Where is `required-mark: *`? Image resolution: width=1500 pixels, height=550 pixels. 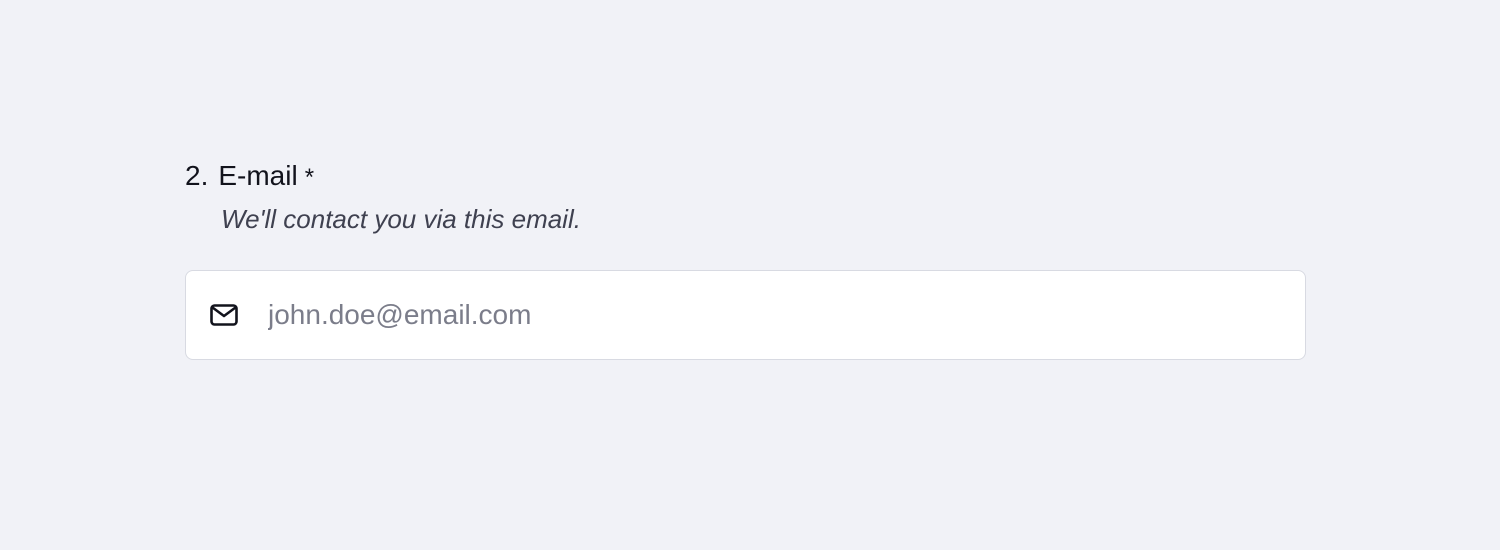 required-mark: * is located at coordinates (309, 177).